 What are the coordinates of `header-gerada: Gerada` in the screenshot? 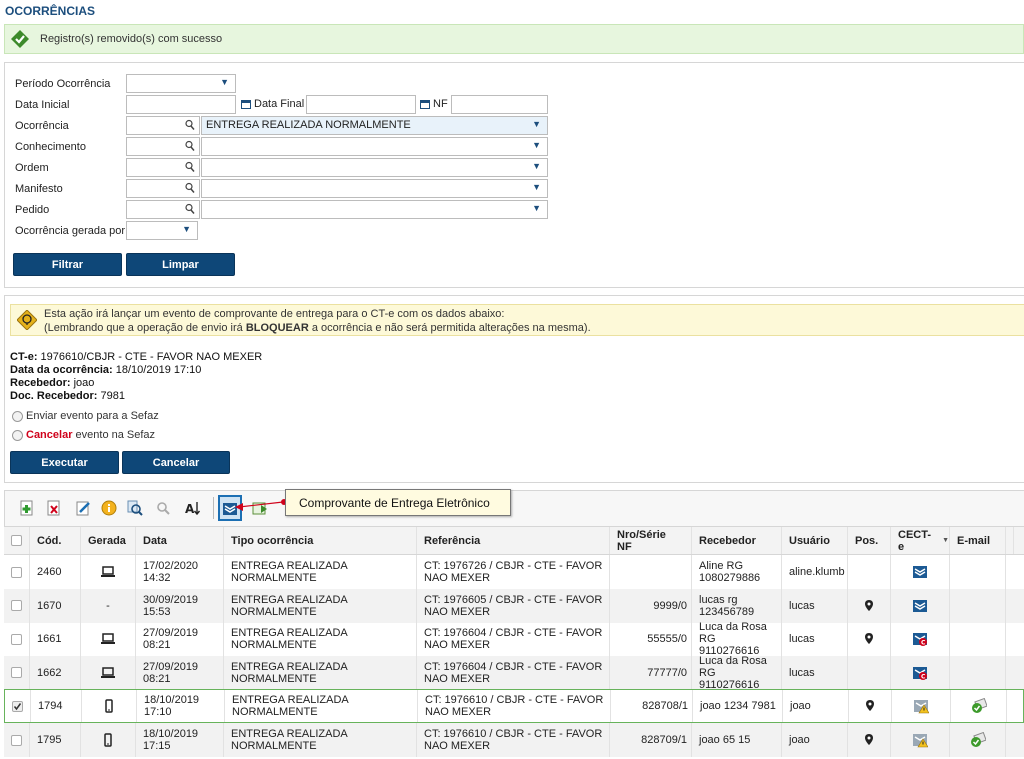 It's located at (108, 540).